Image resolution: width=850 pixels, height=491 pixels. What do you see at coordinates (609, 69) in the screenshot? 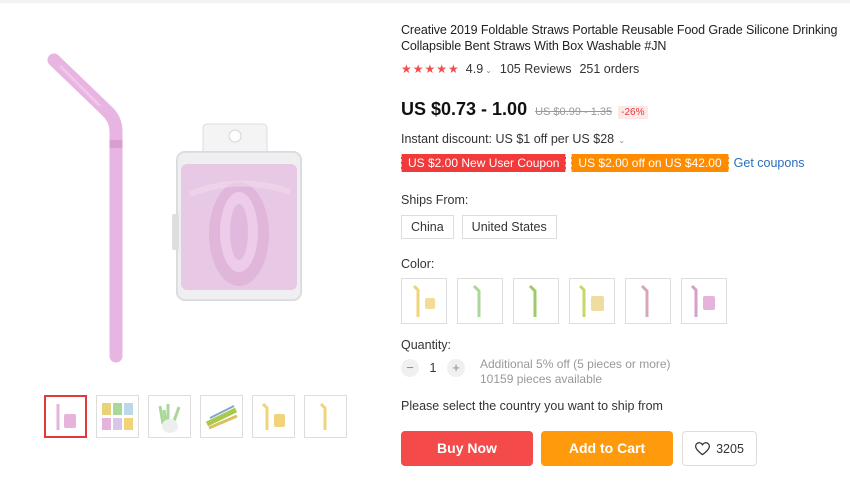
I see `orders-count: 251 orders` at bounding box center [609, 69].